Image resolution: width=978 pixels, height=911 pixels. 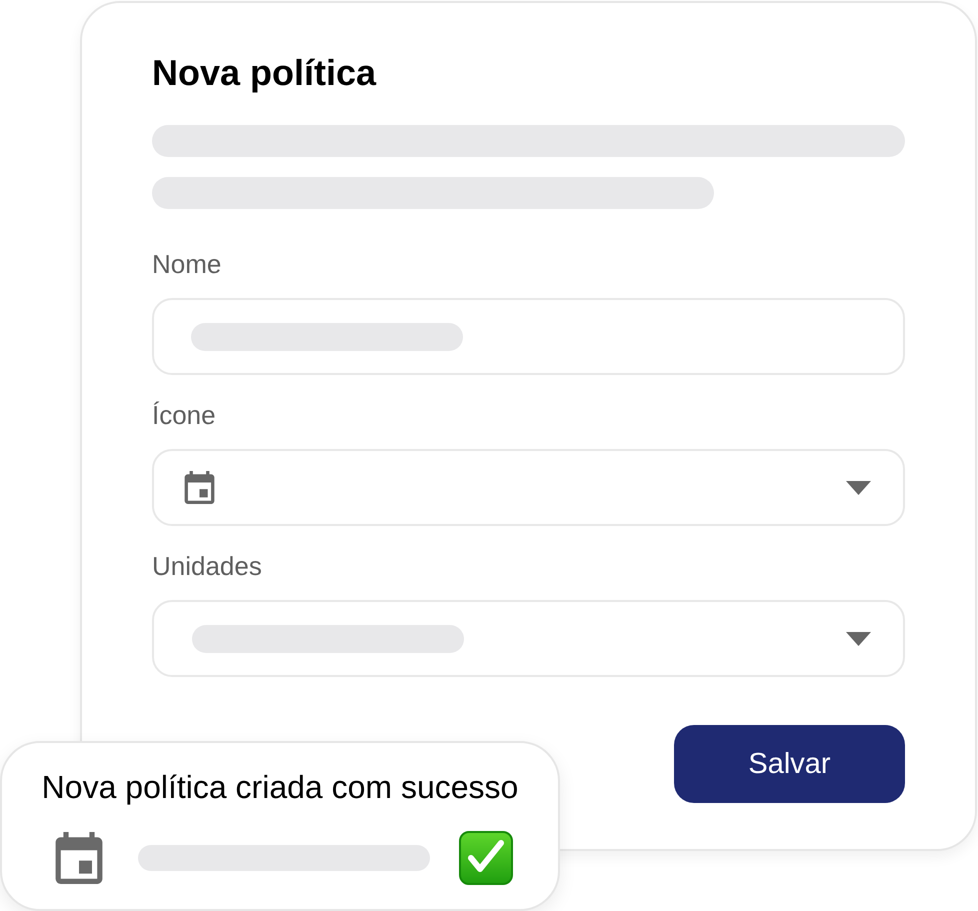 What do you see at coordinates (264, 73) in the screenshot?
I see `form-title: Nova política` at bounding box center [264, 73].